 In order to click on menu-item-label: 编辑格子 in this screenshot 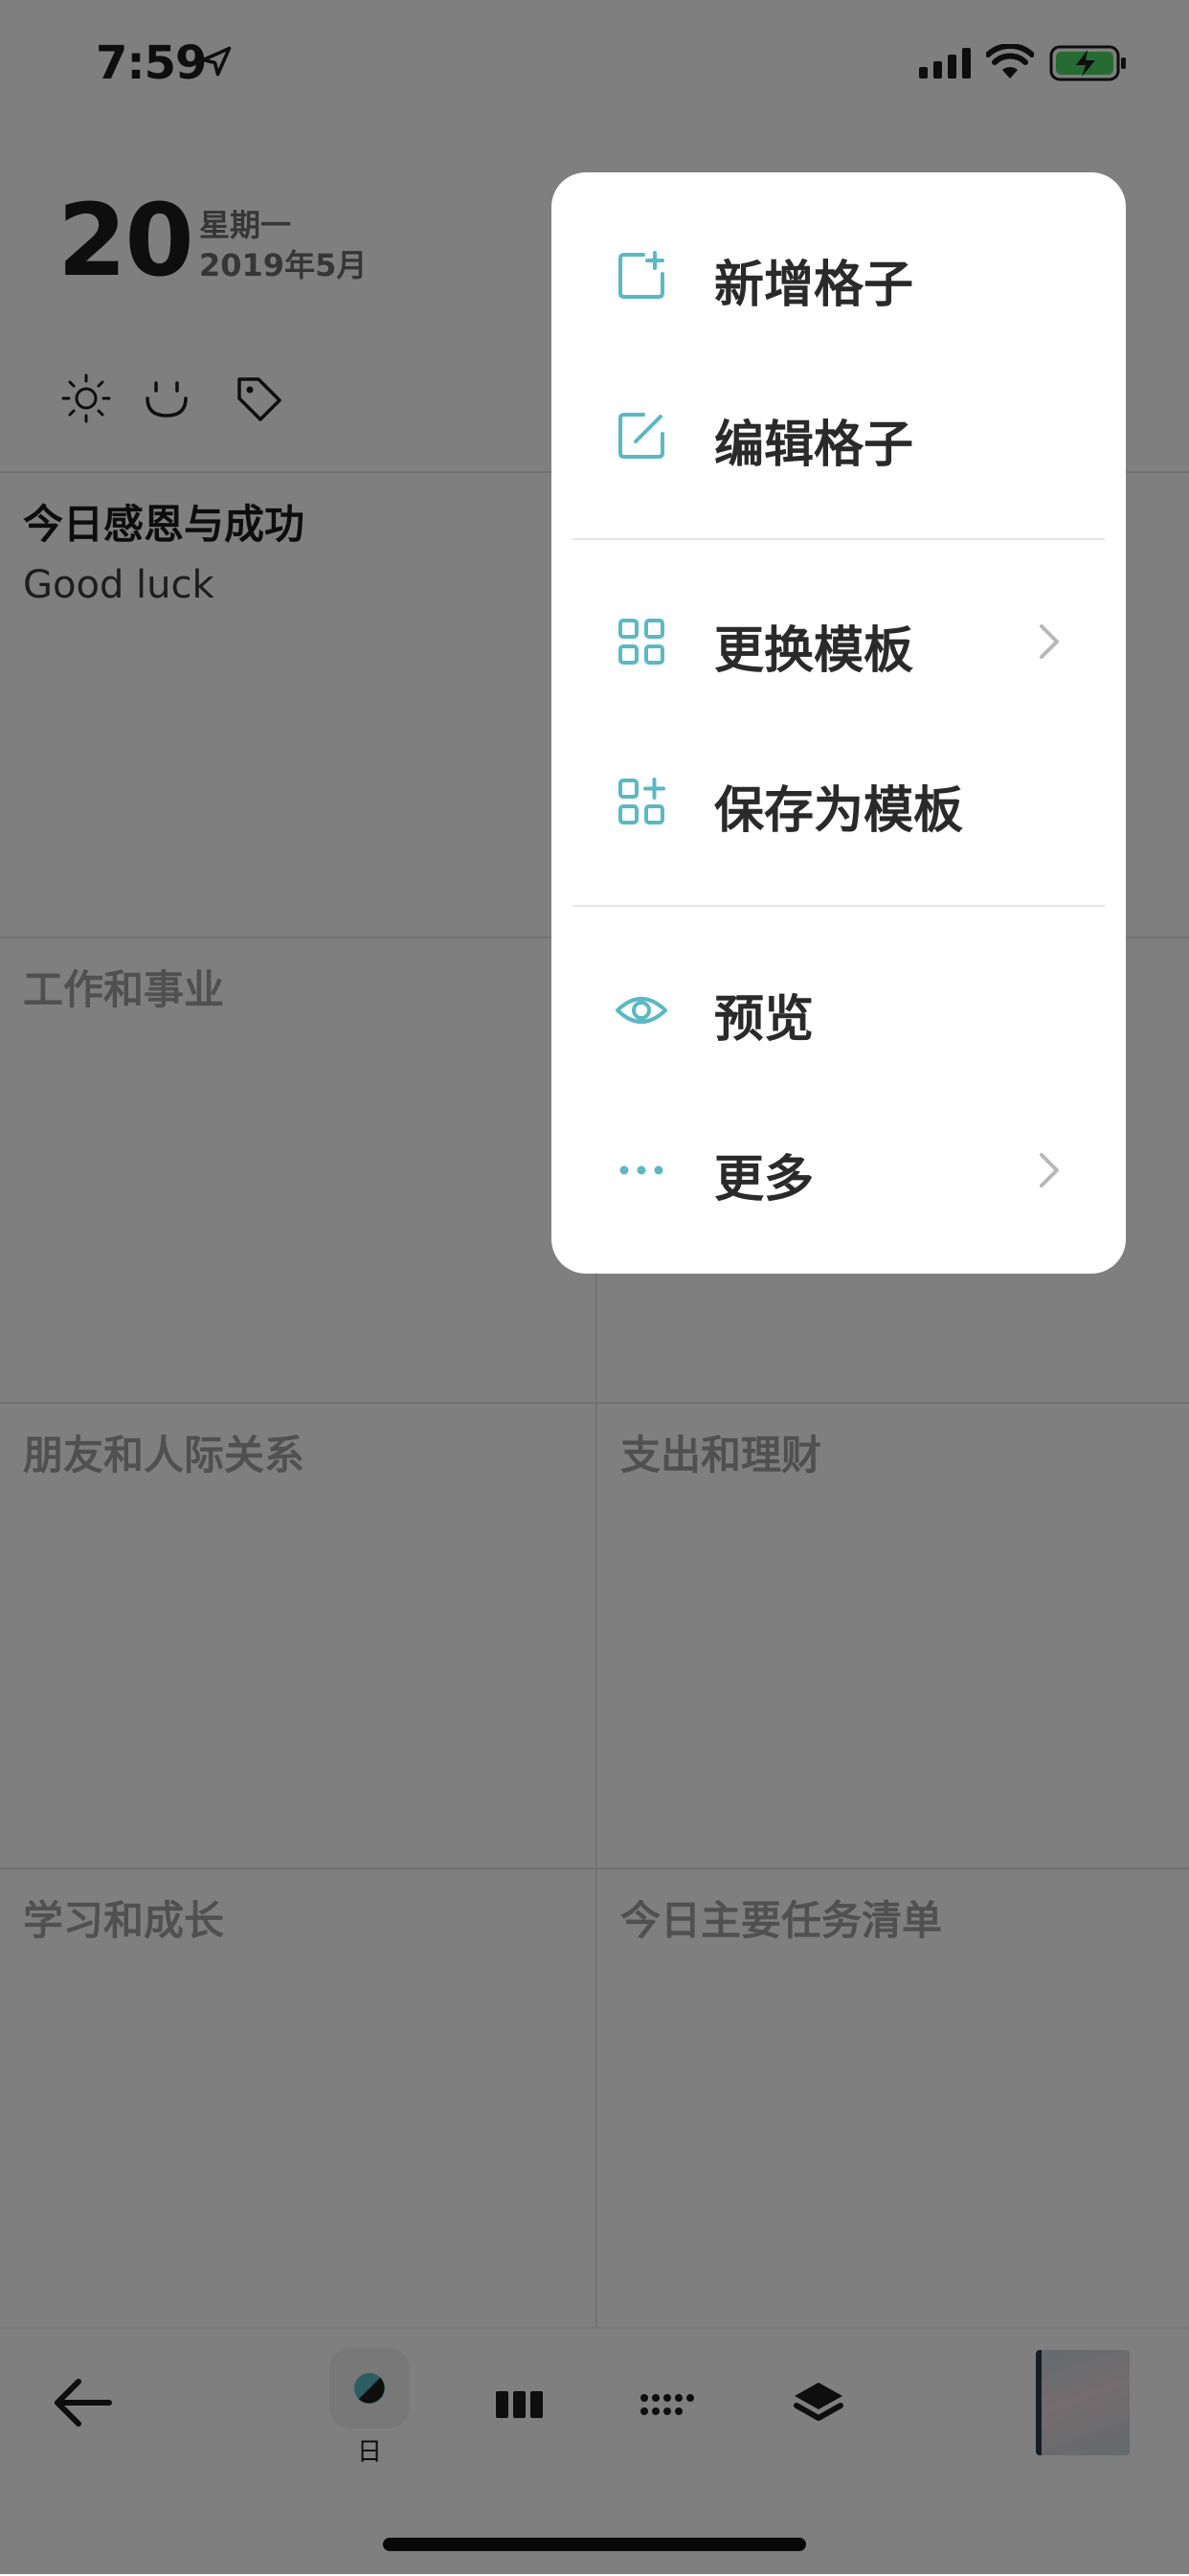, I will do `click(814, 445)`.